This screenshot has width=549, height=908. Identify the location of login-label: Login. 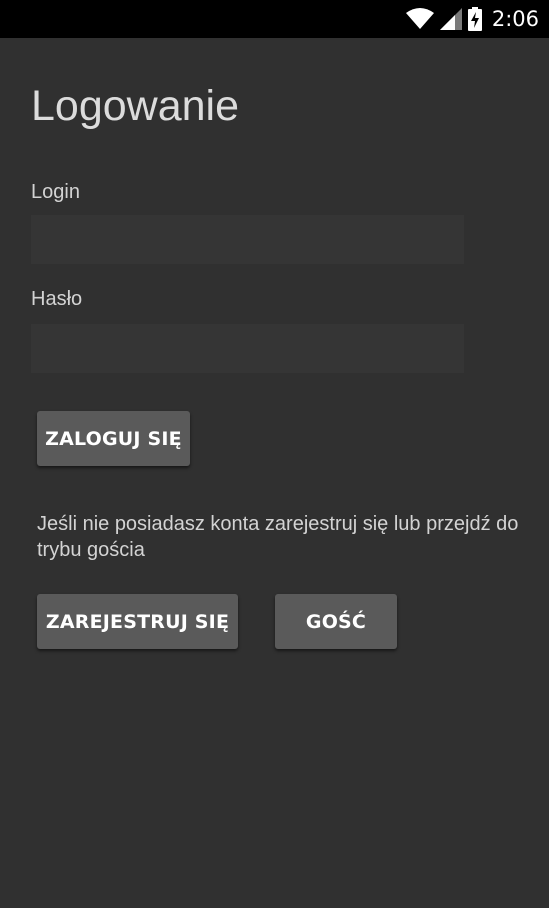
(55, 192).